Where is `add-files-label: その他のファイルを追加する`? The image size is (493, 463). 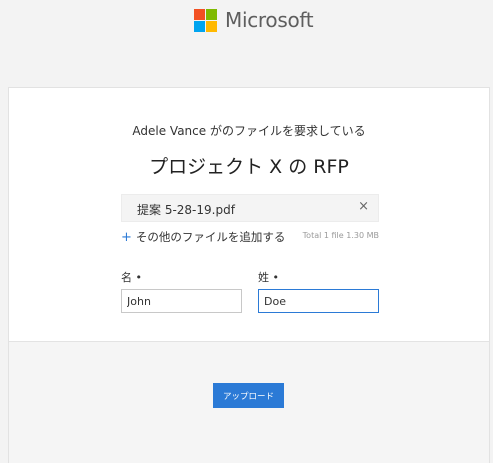
add-files-label: その他のファイルを追加する is located at coordinates (210, 237).